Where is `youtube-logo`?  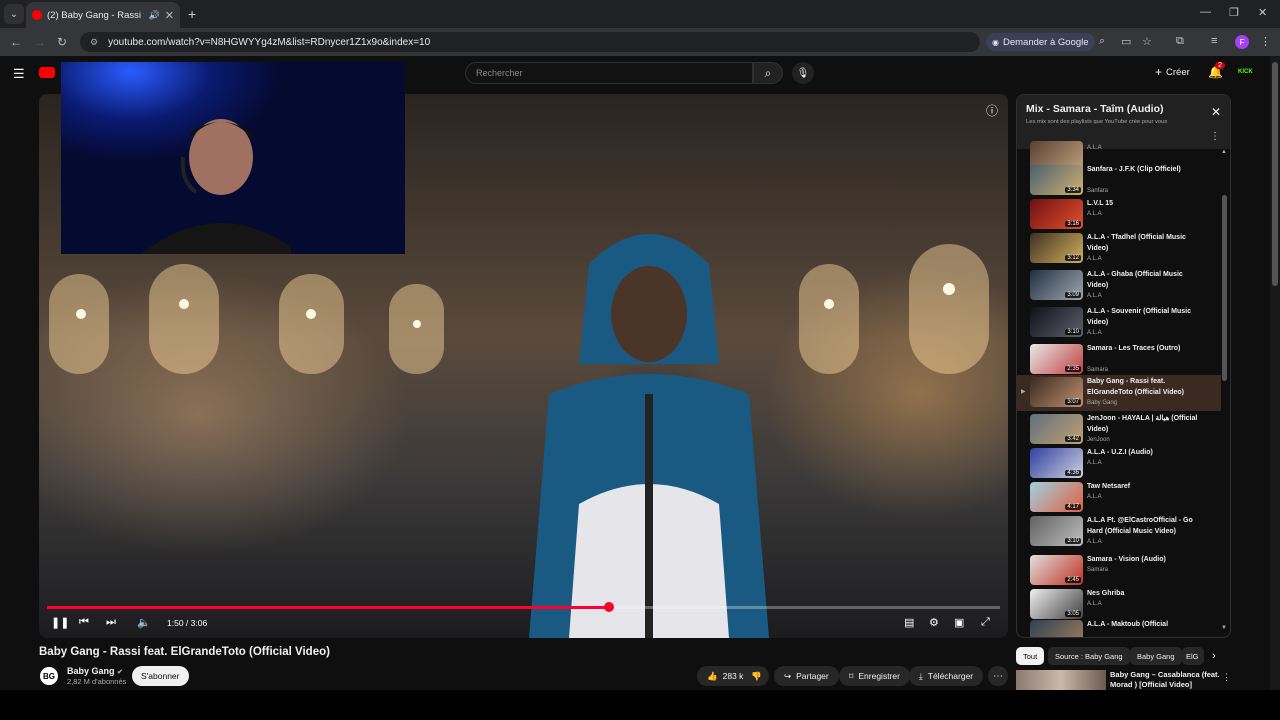 youtube-logo is located at coordinates (47, 72).